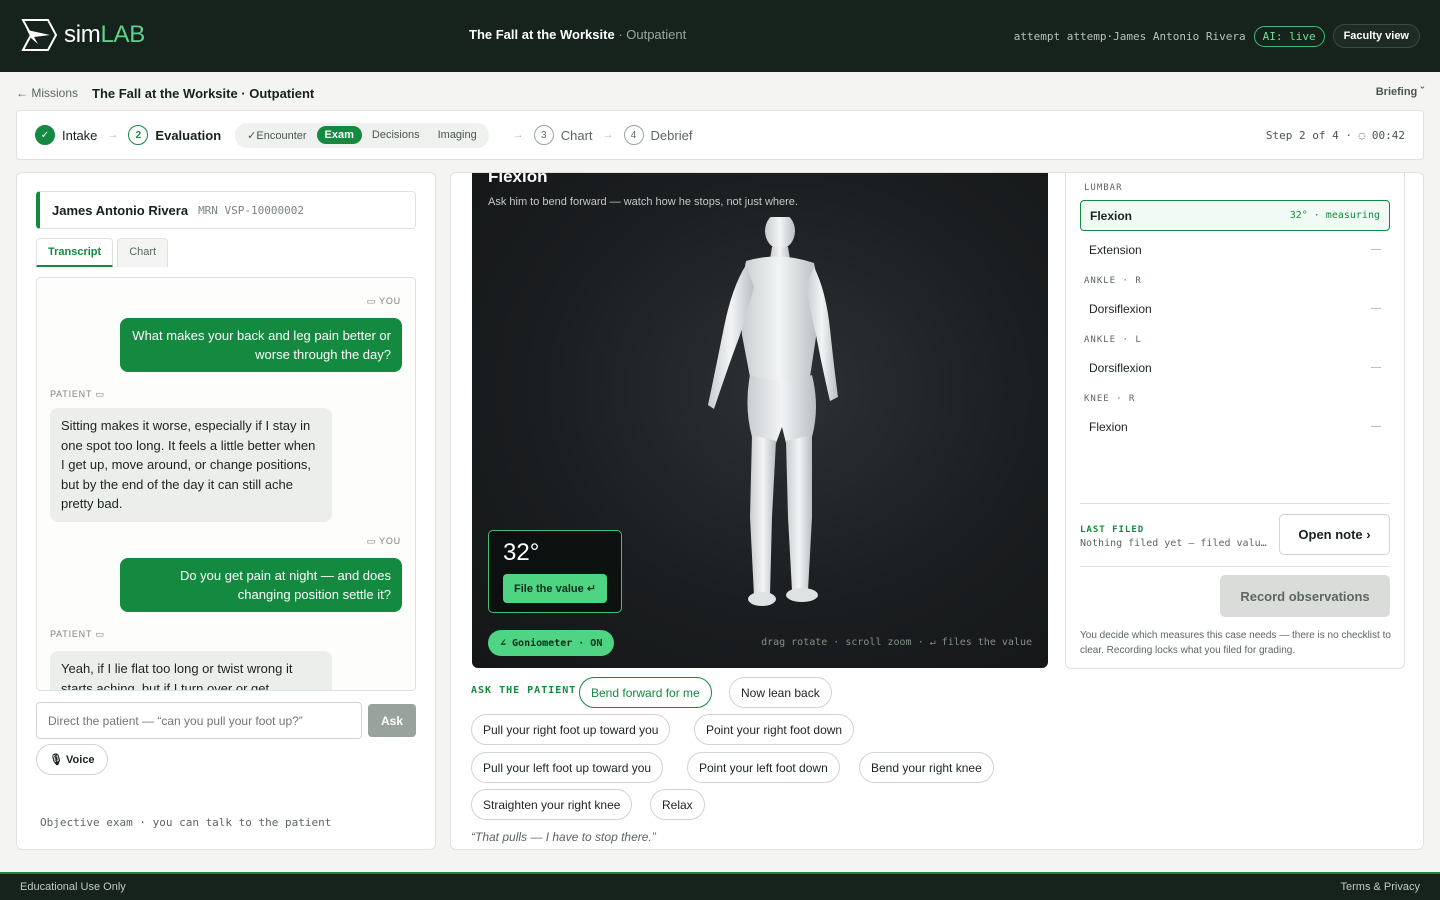  Describe the element at coordinates (73, 887) in the screenshot. I see `educational-use-label: Educational Use Only` at that location.